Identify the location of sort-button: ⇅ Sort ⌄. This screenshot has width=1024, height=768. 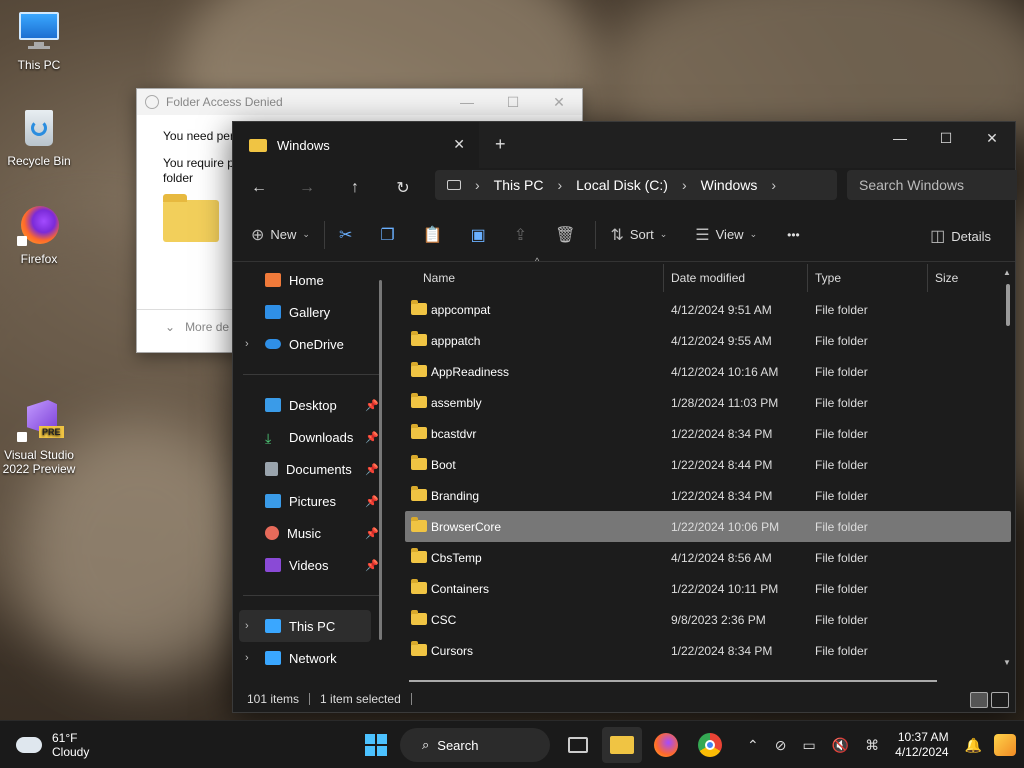
(638, 235).